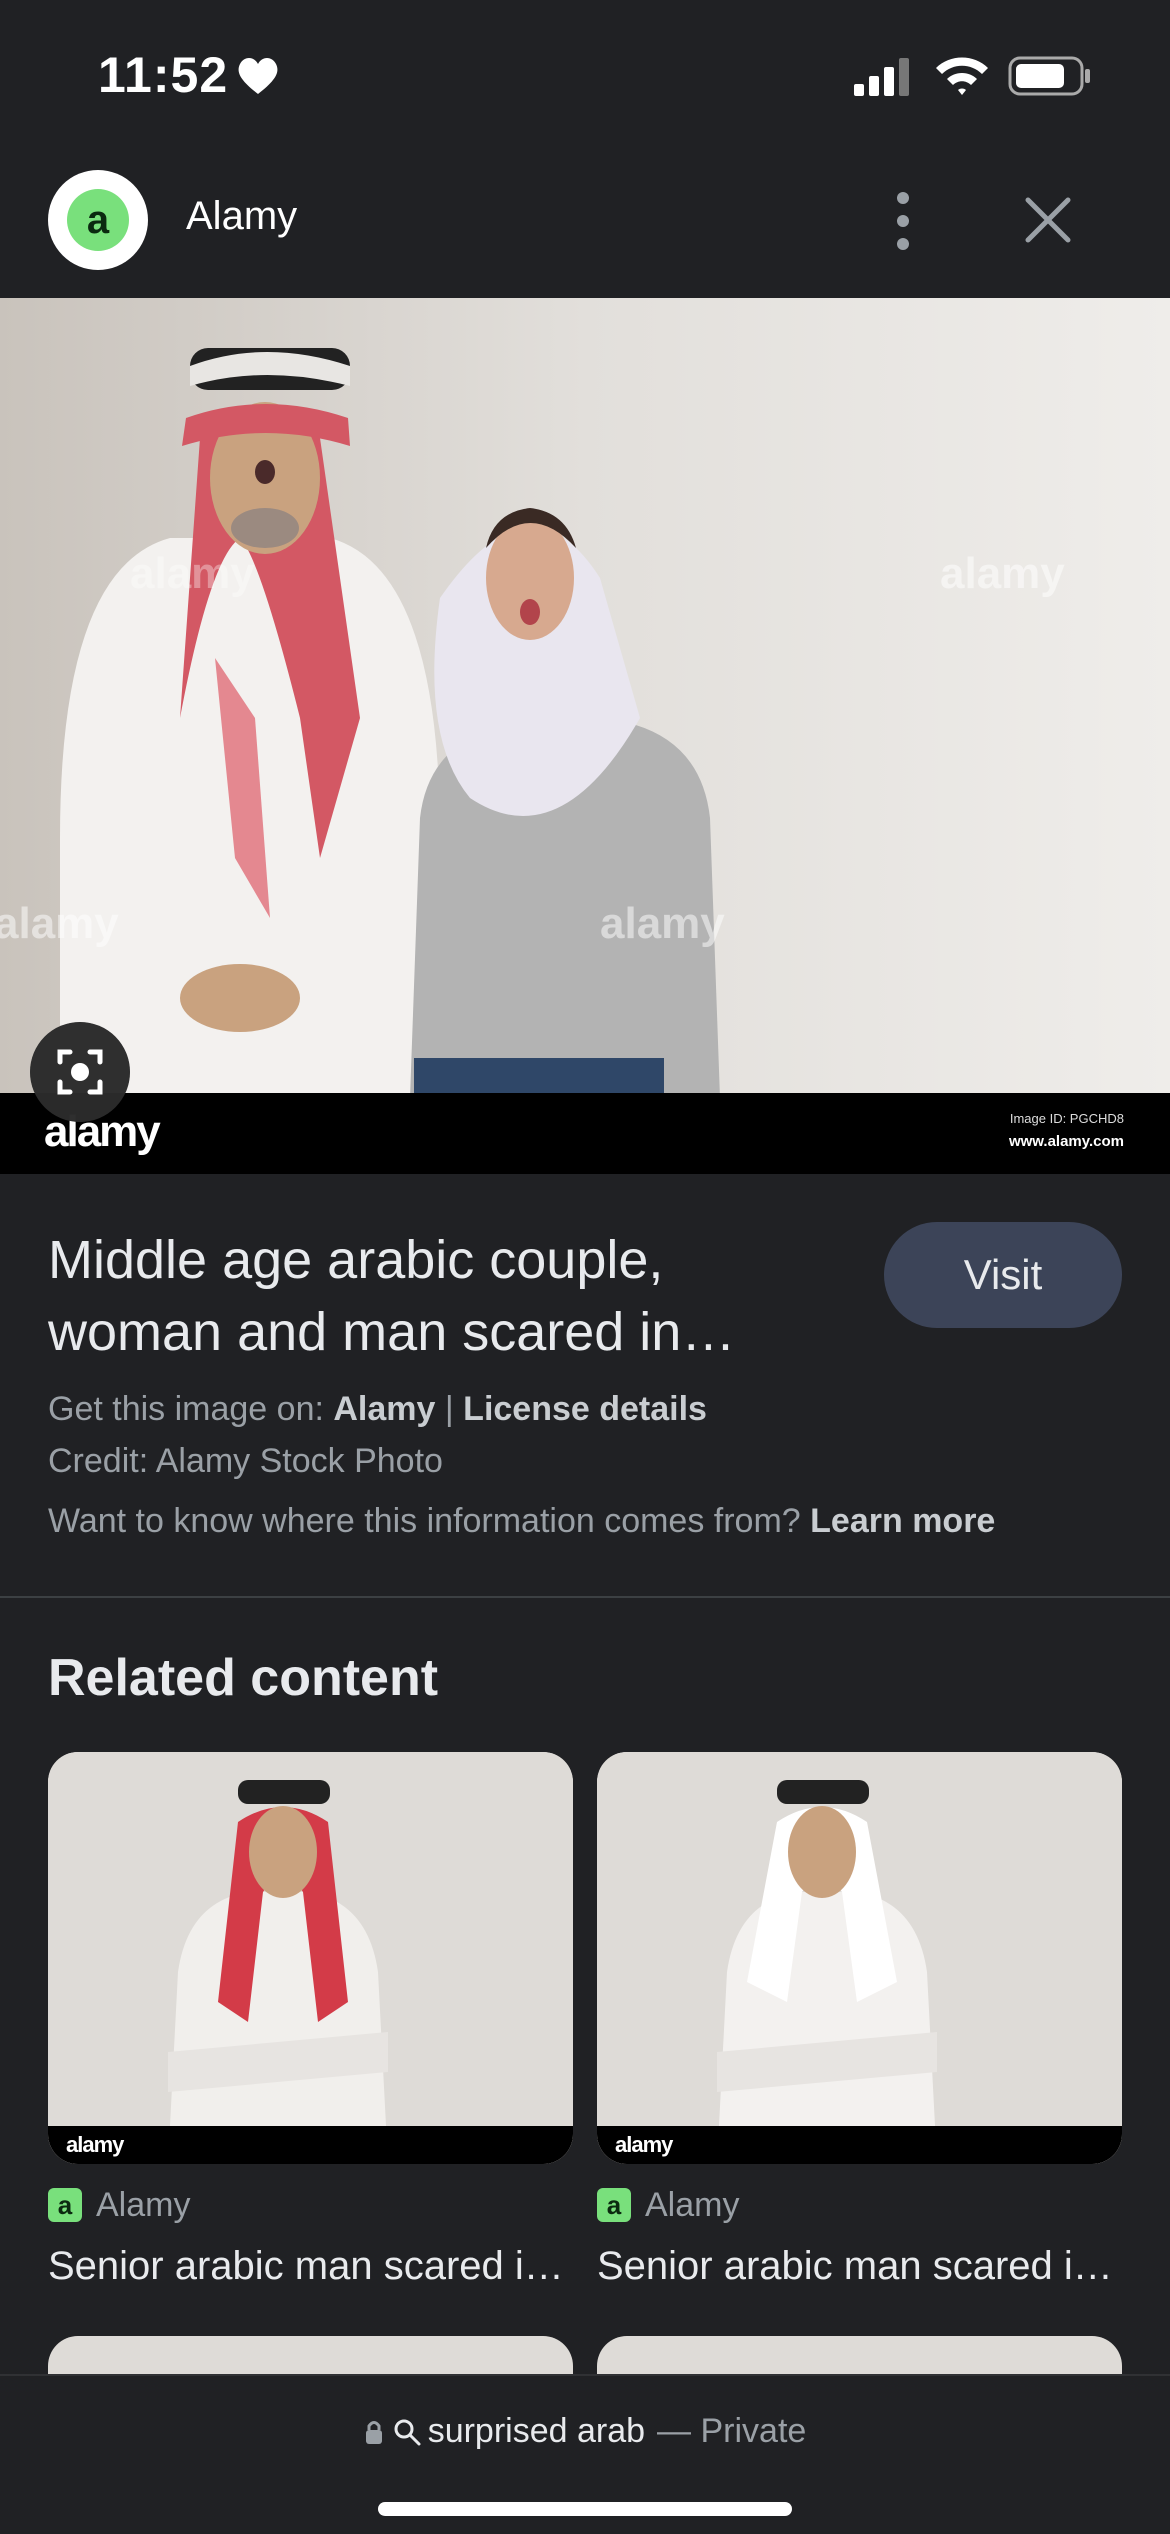 The image size is (1170, 2534). What do you see at coordinates (191, 1409) in the screenshot?
I see `source-prefix: Get this image on:` at bounding box center [191, 1409].